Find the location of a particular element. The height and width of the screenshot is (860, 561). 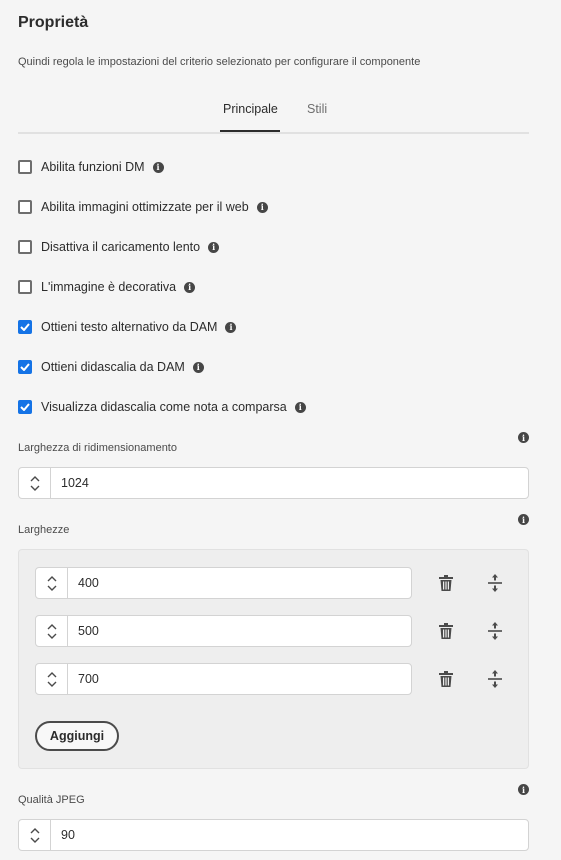

checkbox-row: Ottieni testo alternativo da DAM i is located at coordinates (127, 327).